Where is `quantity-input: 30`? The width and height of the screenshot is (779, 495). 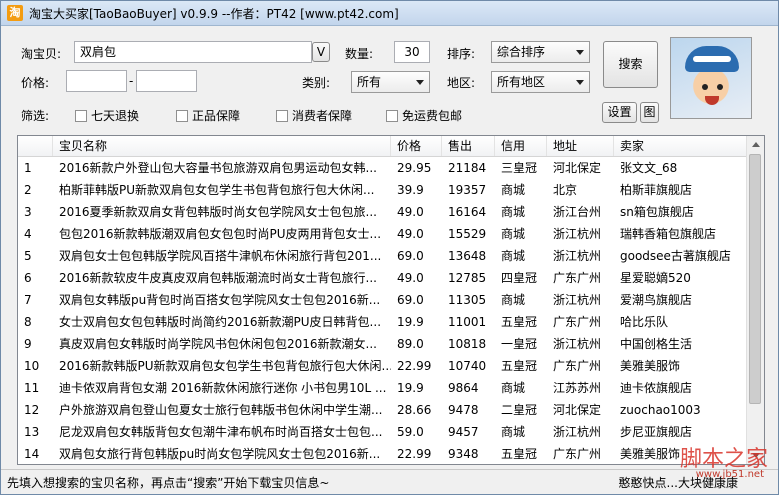 quantity-input: 30 is located at coordinates (412, 52).